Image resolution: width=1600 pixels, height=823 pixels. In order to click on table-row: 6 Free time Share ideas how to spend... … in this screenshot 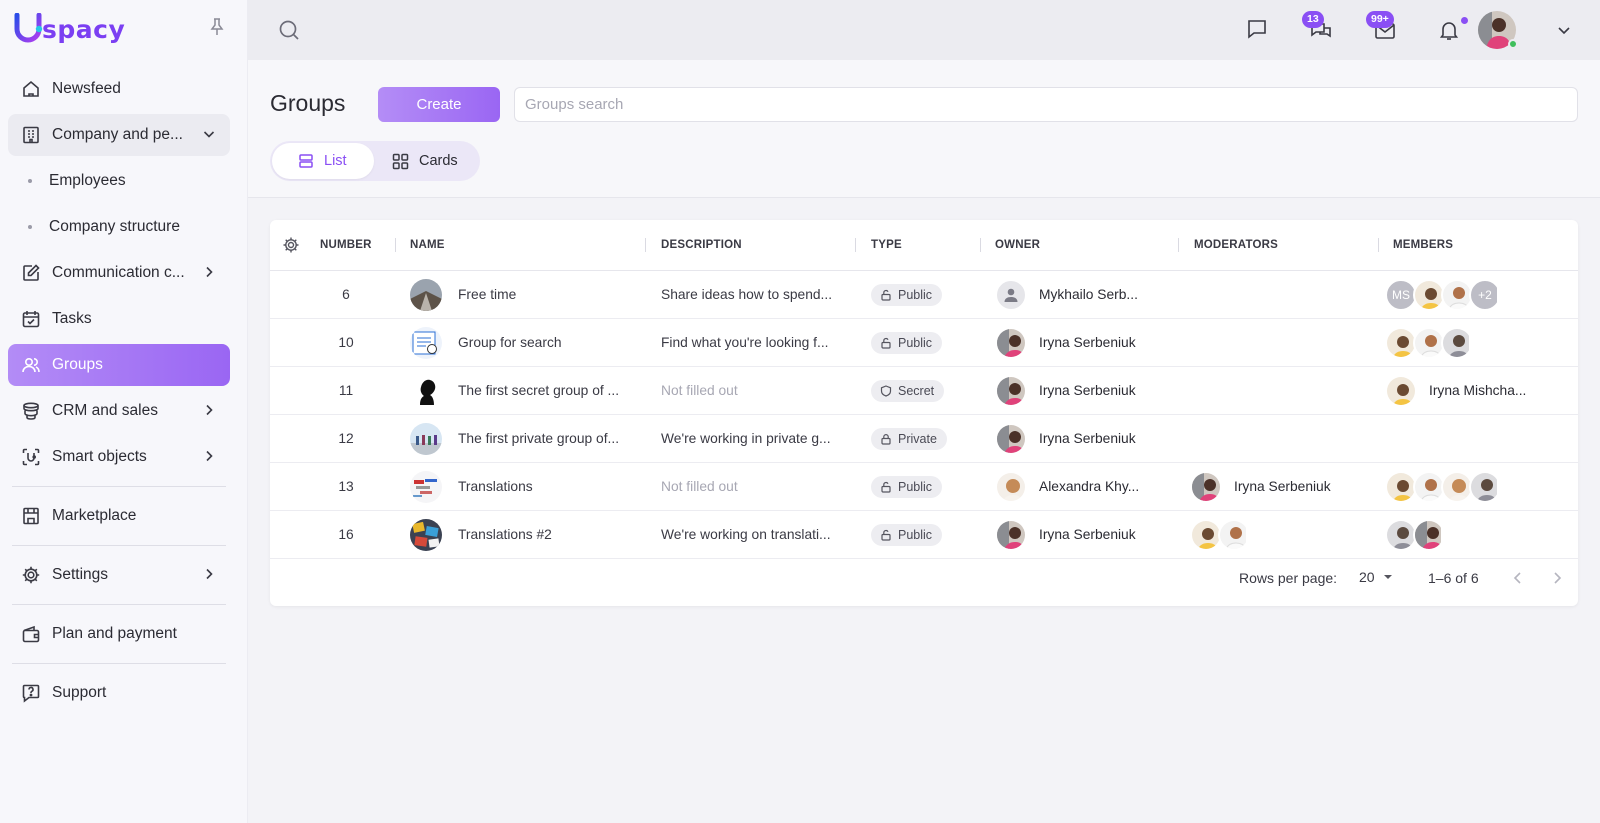, I will do `click(924, 295)`.